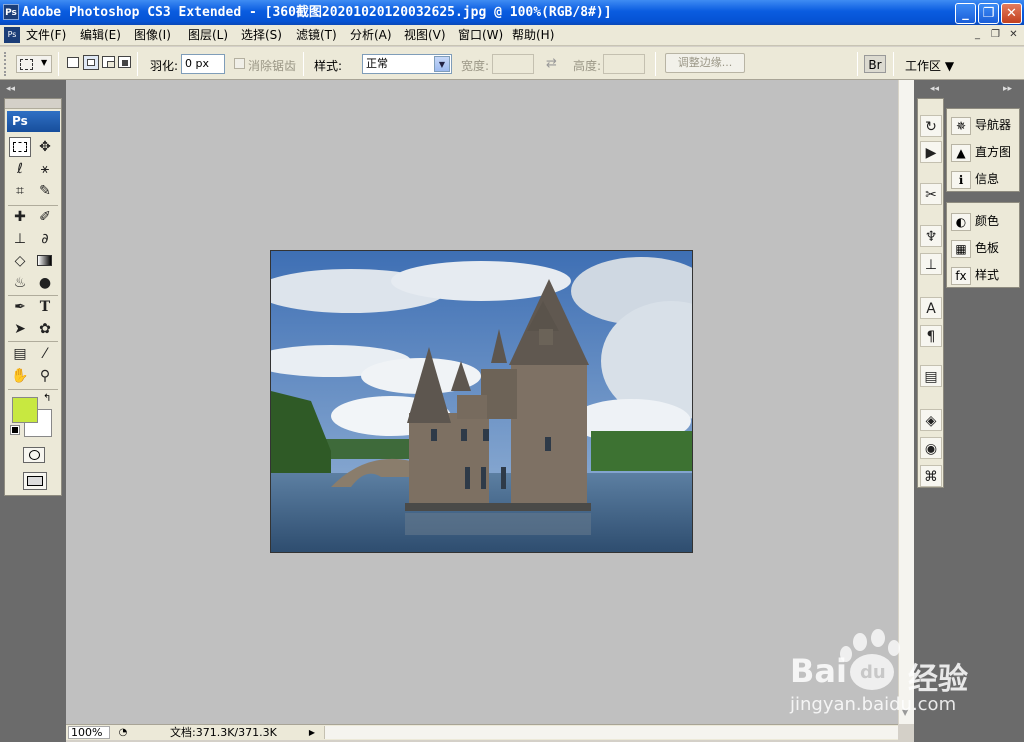 This screenshot has width=1024, height=742. I want to click on paths-icon: ⌘, so click(931, 476).